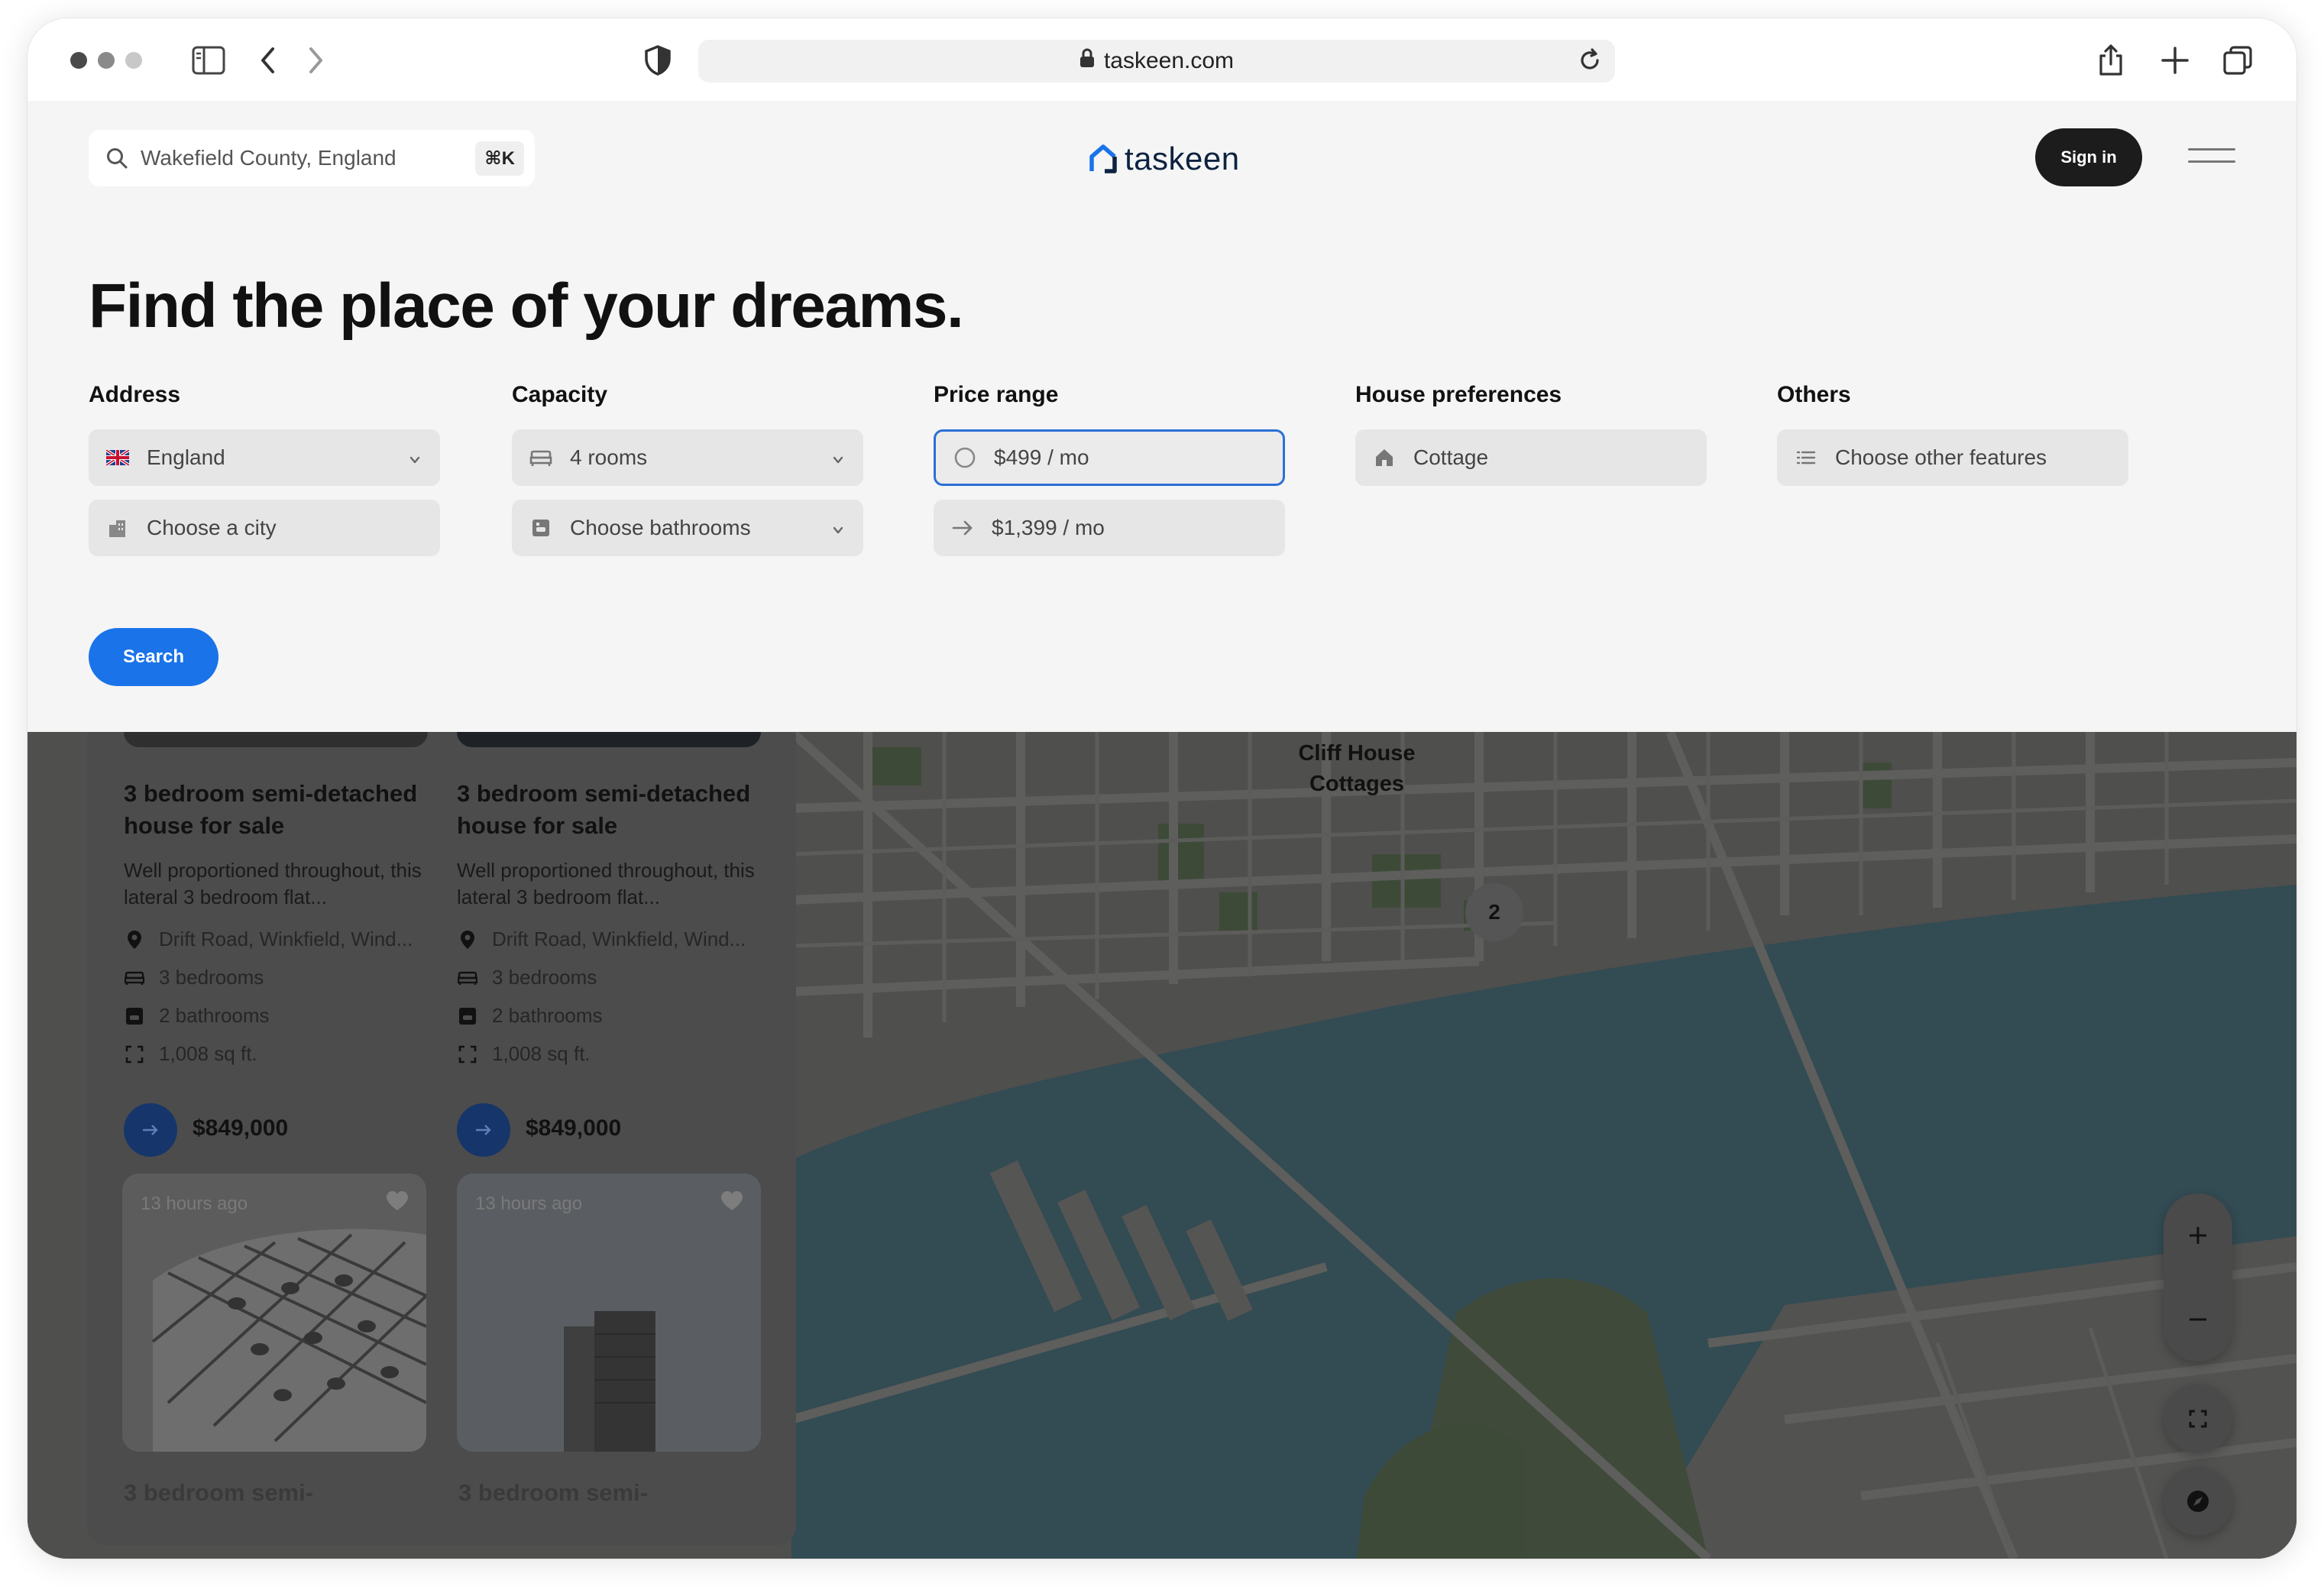  Describe the element at coordinates (2088, 157) in the screenshot. I see `sign-in-button: Sign in` at that location.